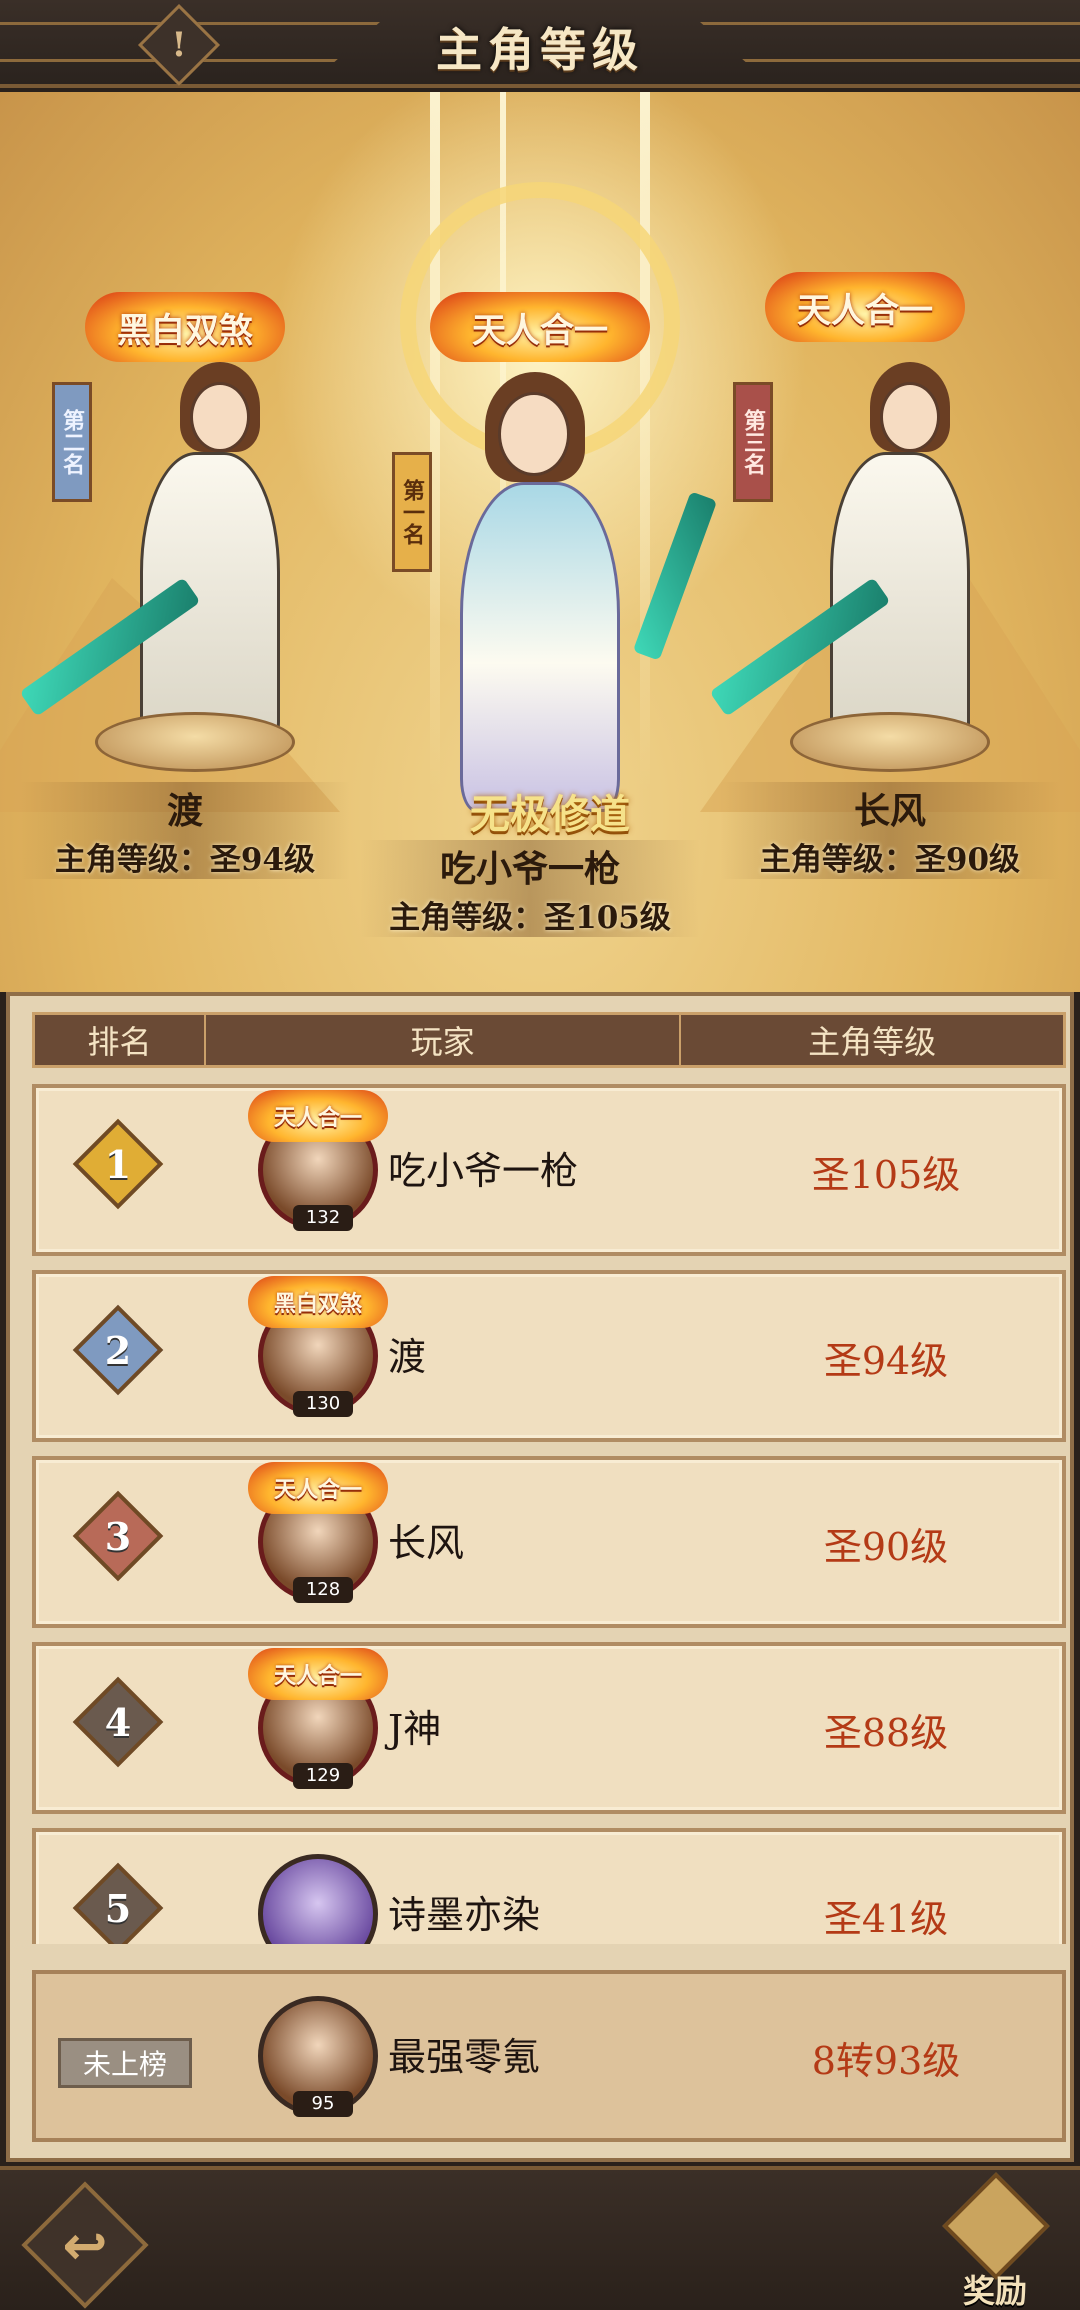  I want to click on top-bar: ! 主角等级, so click(540, 44).